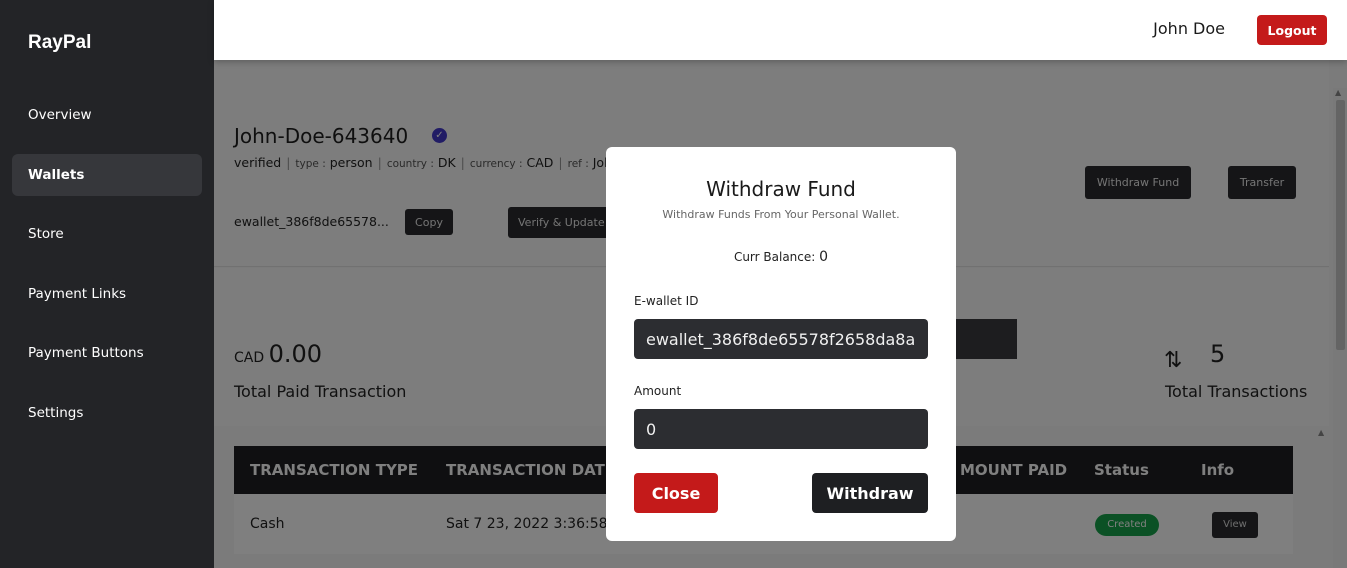 This screenshot has width=1347, height=568. I want to click on logout-button: Logout, so click(1292, 30).